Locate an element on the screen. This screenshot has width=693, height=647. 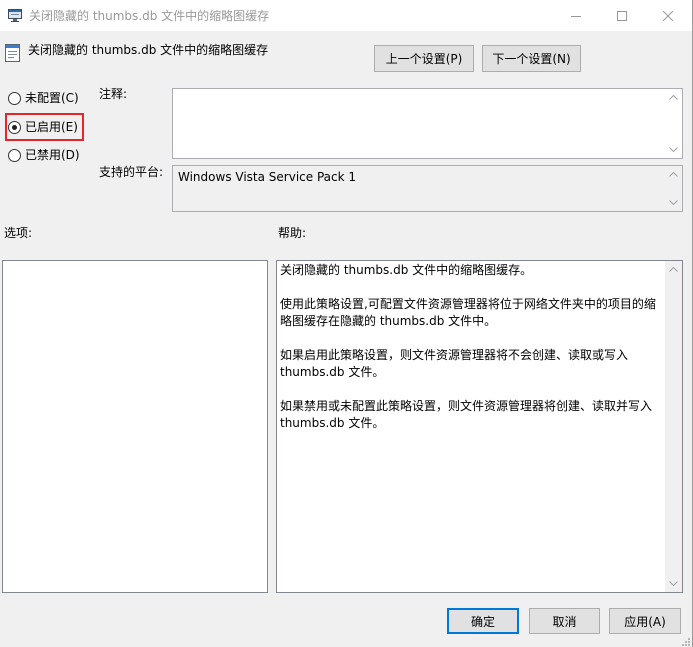
ok-button: 确定 is located at coordinates (483, 621).